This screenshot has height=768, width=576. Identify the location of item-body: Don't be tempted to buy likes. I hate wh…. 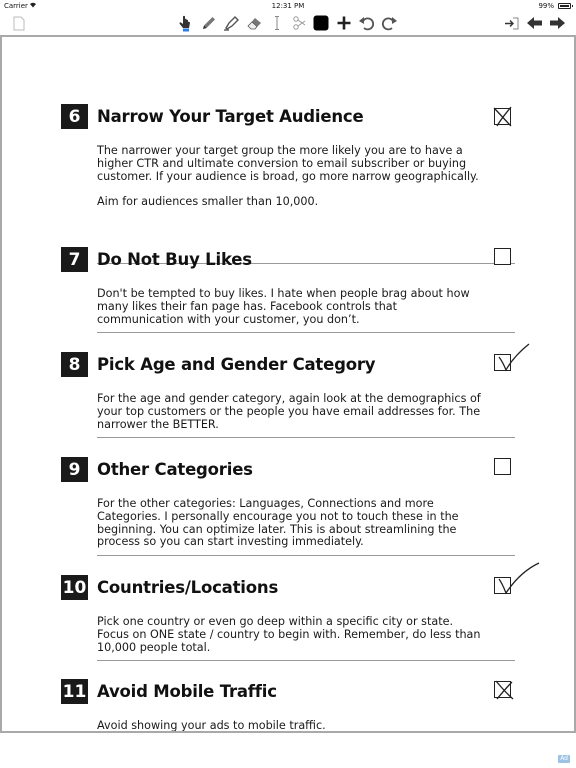
(292, 306).